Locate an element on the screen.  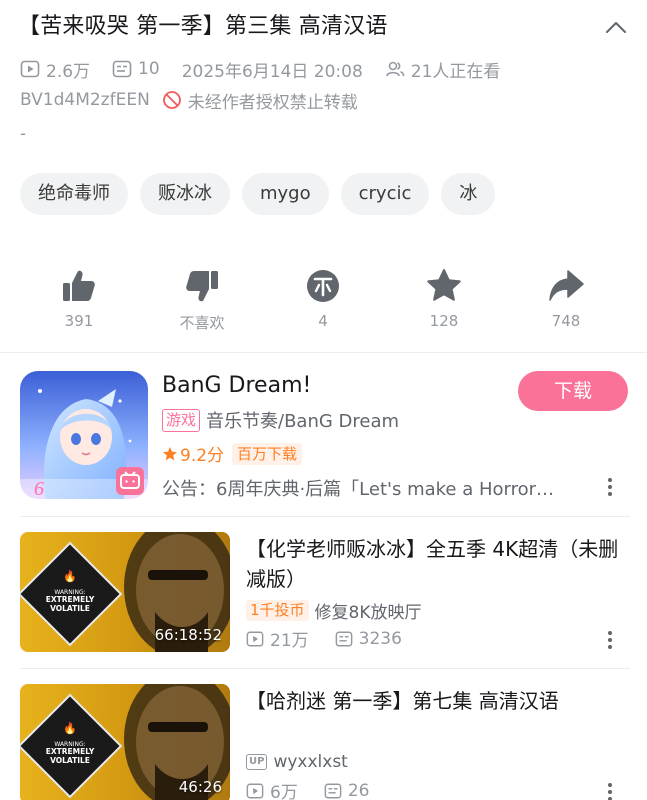
download-button: 下载 is located at coordinates (573, 391).